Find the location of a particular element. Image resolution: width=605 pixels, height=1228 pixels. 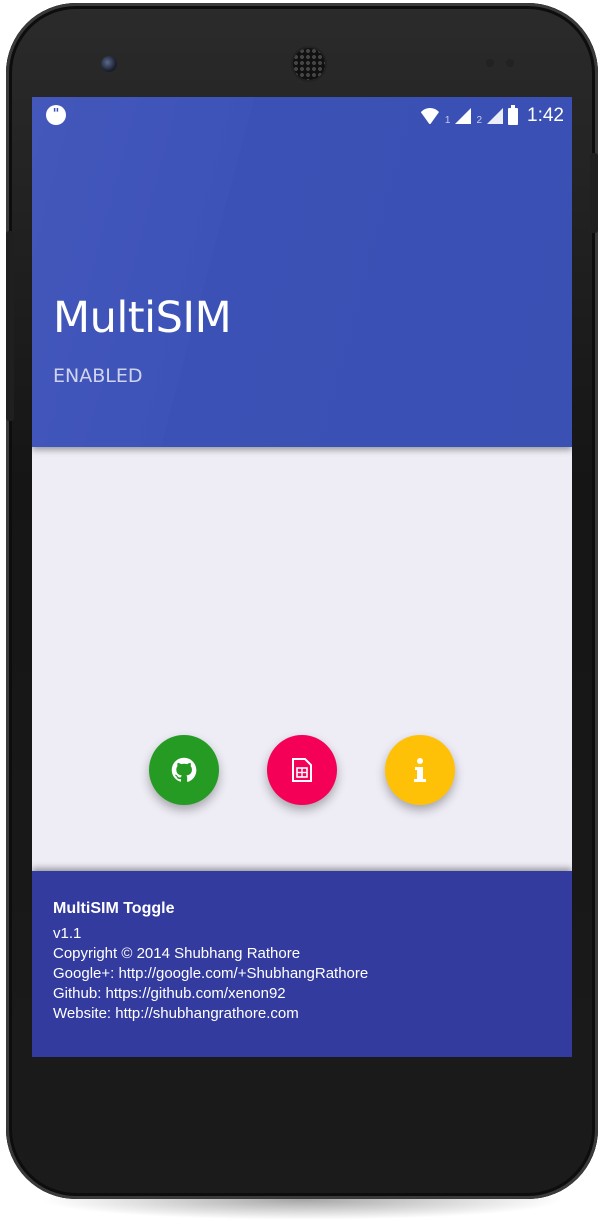

website-link: Website: http://shubhangrathore.com is located at coordinates (210, 1014).